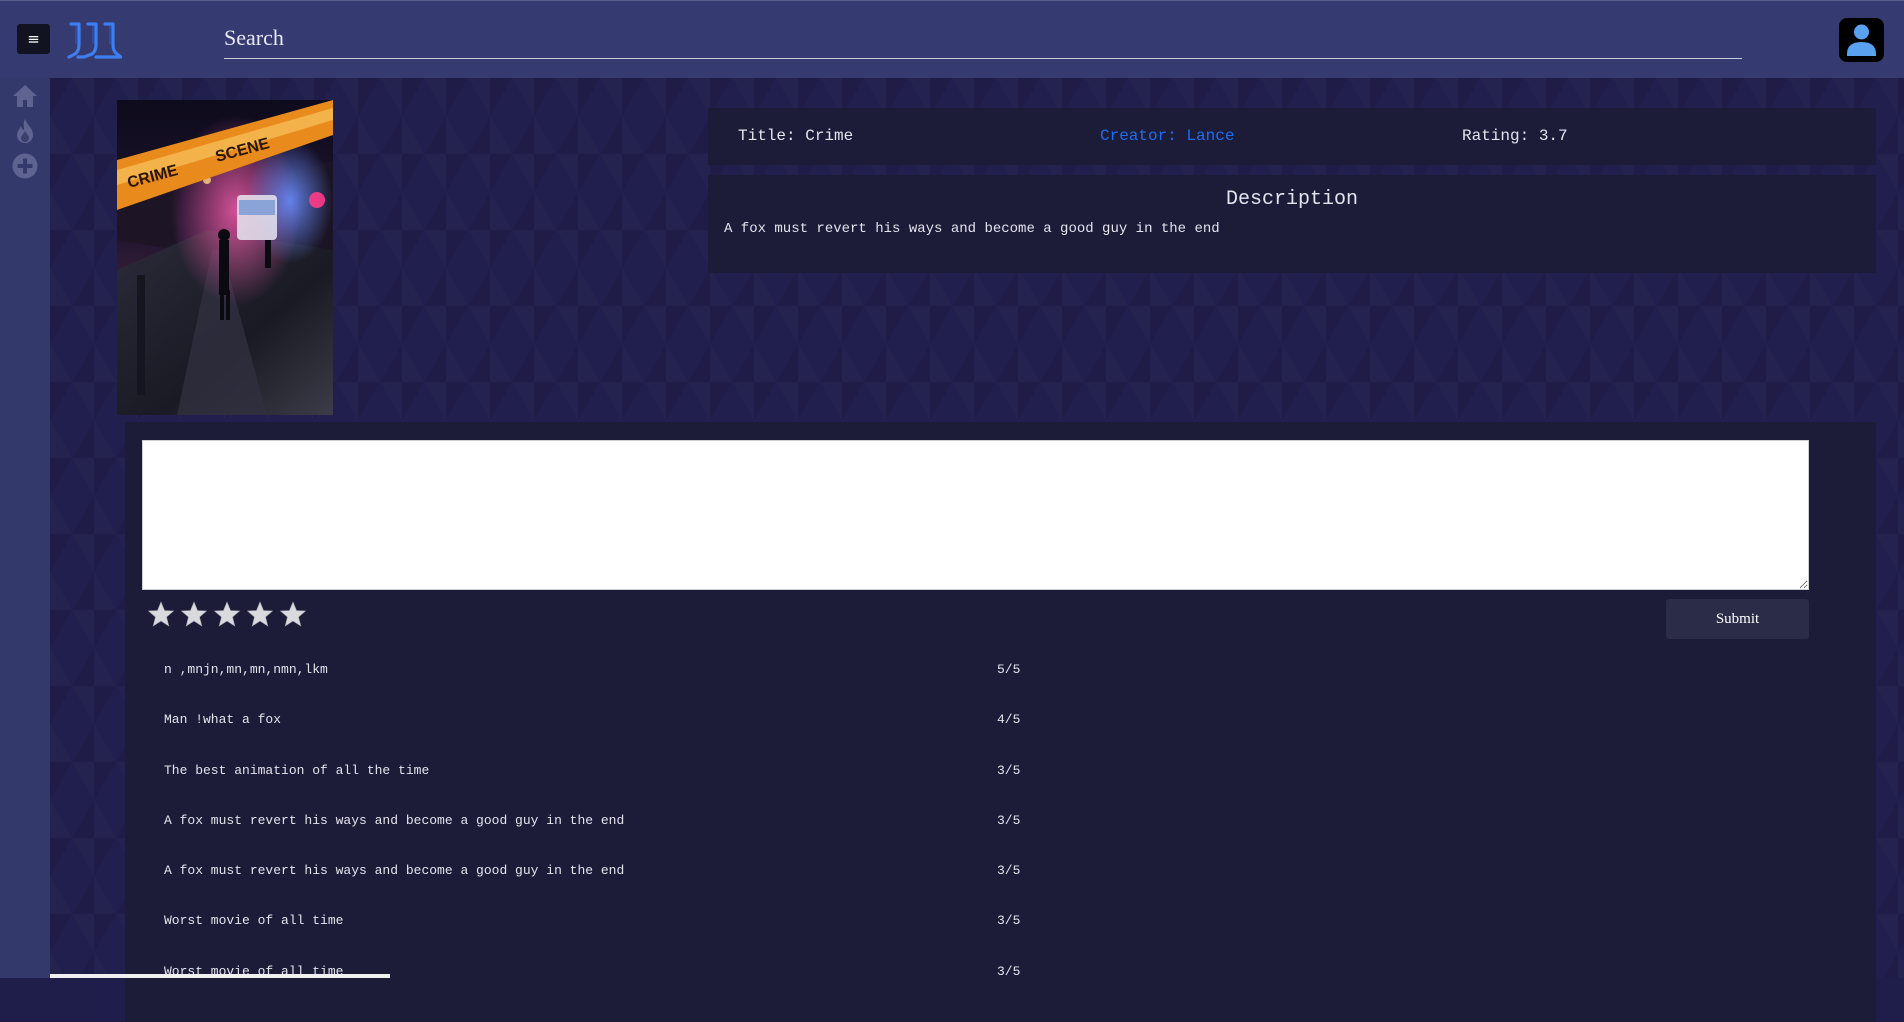 The image size is (1904, 1022). I want to click on review-text: Worst movie of all time, so click(254, 921).